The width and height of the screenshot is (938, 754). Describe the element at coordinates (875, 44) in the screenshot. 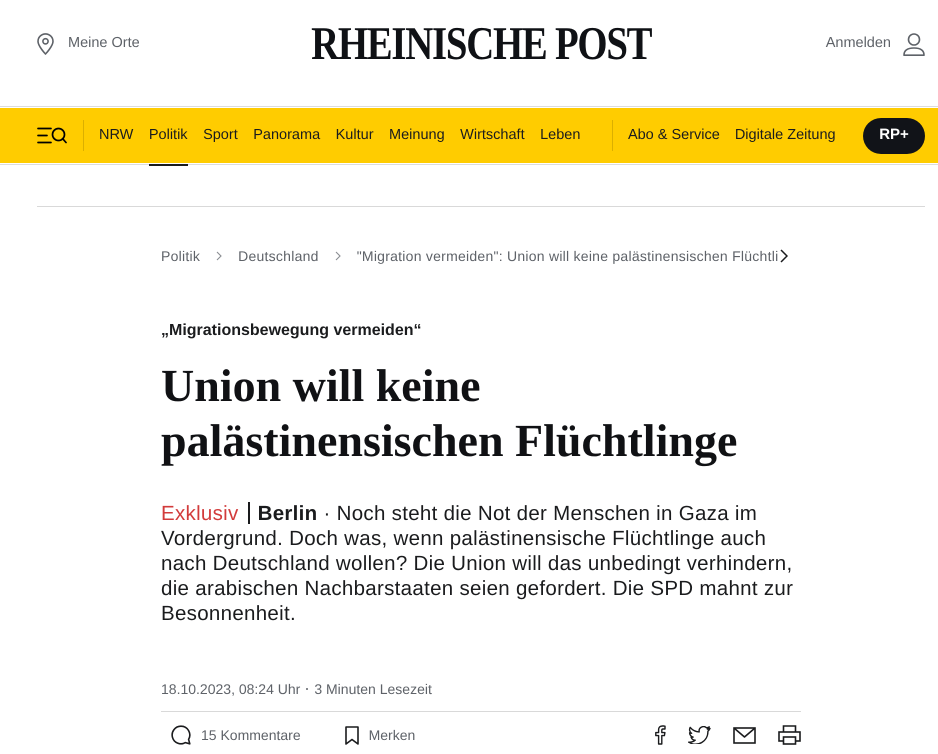

I see `login-link: Anmelden` at that location.